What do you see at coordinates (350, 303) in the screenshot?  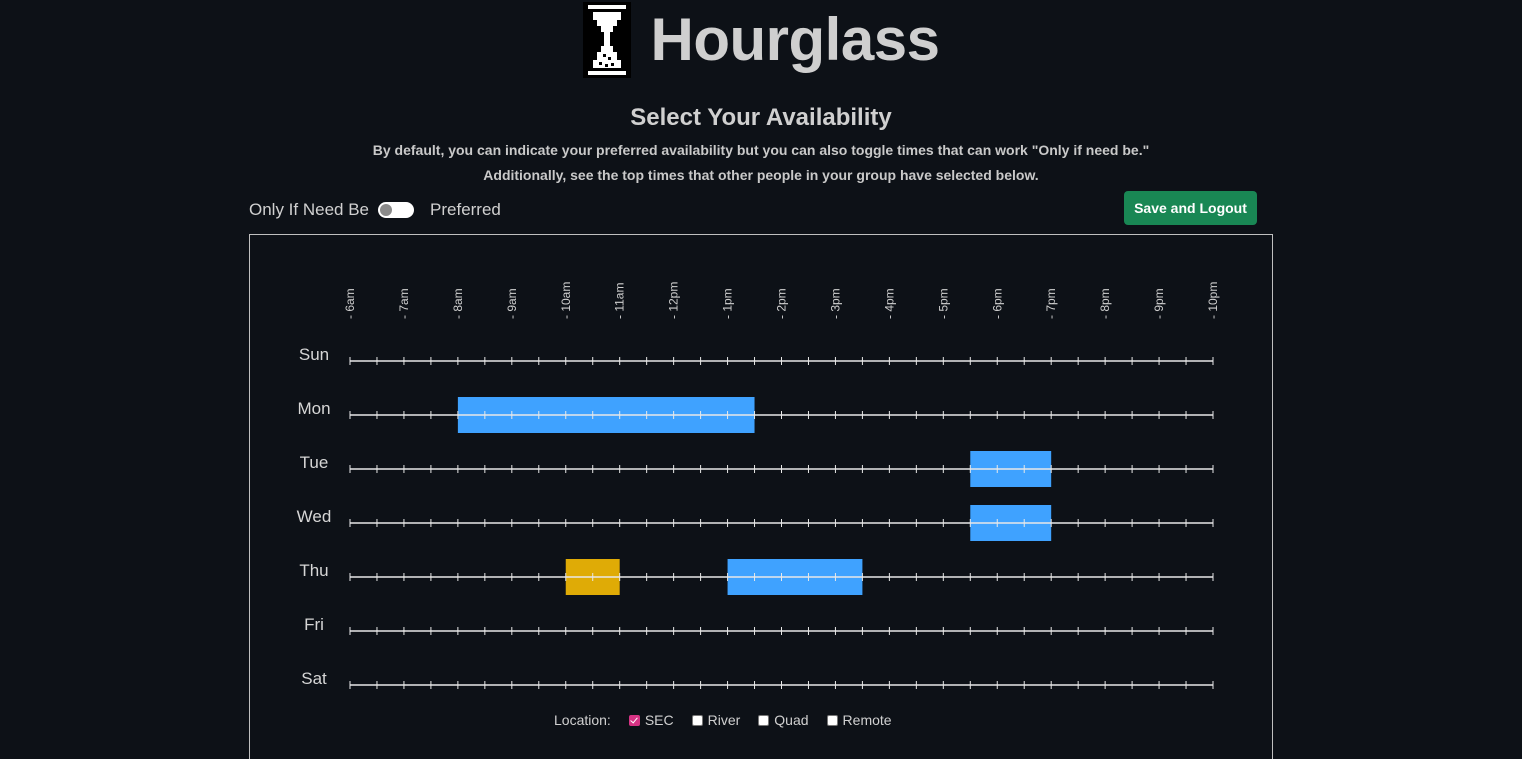 I see `hour-label: - 6am` at bounding box center [350, 303].